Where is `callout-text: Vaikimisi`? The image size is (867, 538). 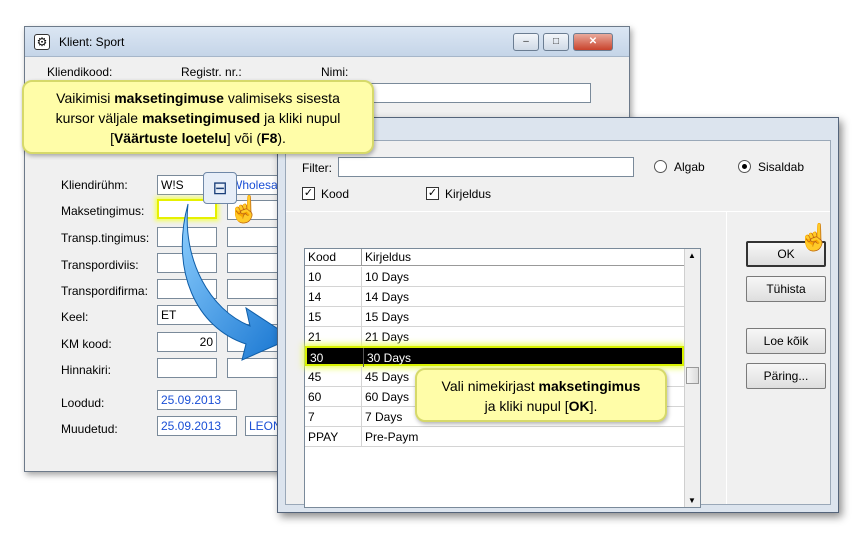
callout-text: Vaikimisi is located at coordinates (85, 98).